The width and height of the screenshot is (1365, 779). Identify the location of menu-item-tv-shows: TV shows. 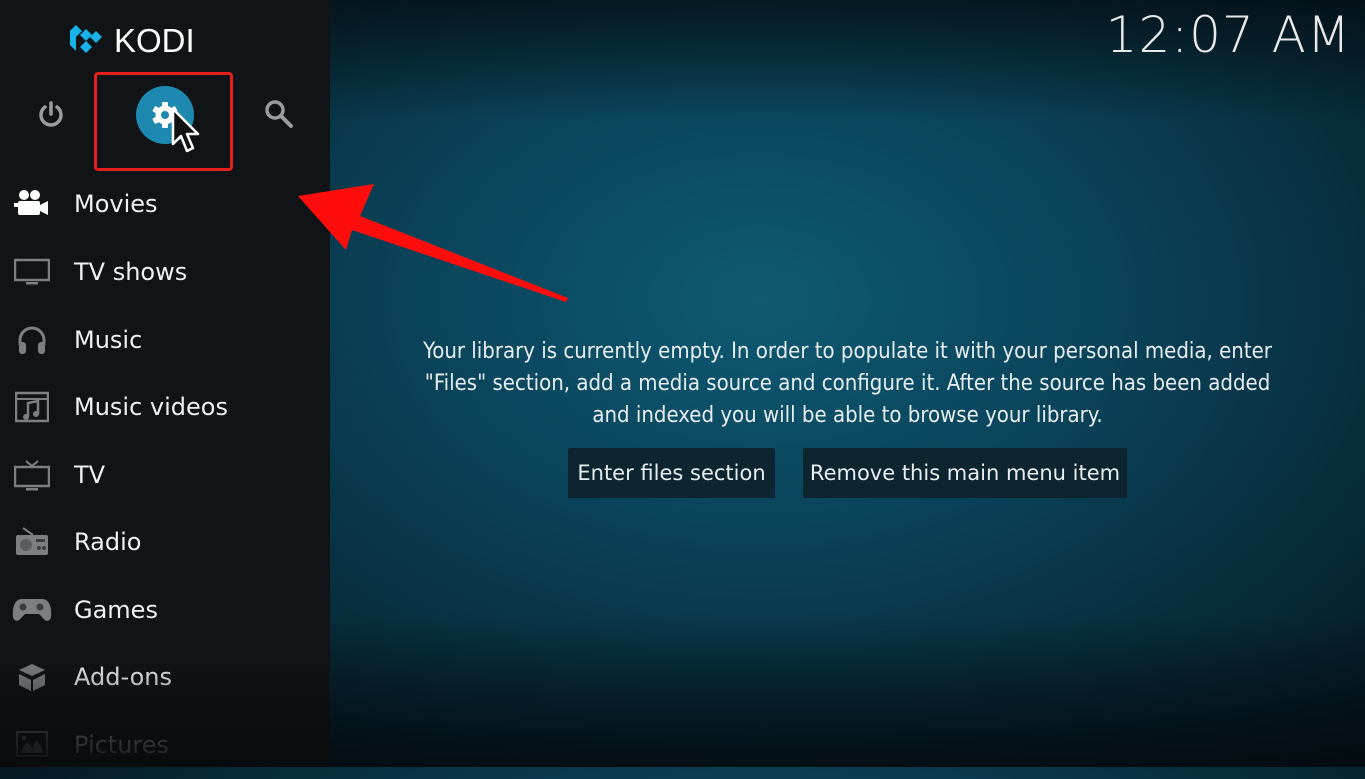
(165, 272).